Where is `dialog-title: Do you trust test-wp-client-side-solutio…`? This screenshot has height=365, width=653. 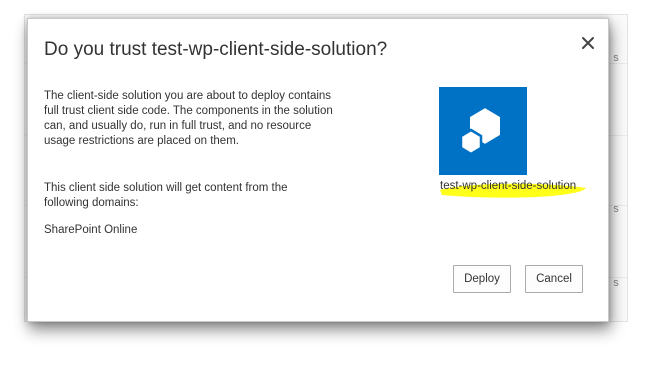
dialog-title: Do you trust test-wp-client-side-solutio… is located at coordinates (216, 49).